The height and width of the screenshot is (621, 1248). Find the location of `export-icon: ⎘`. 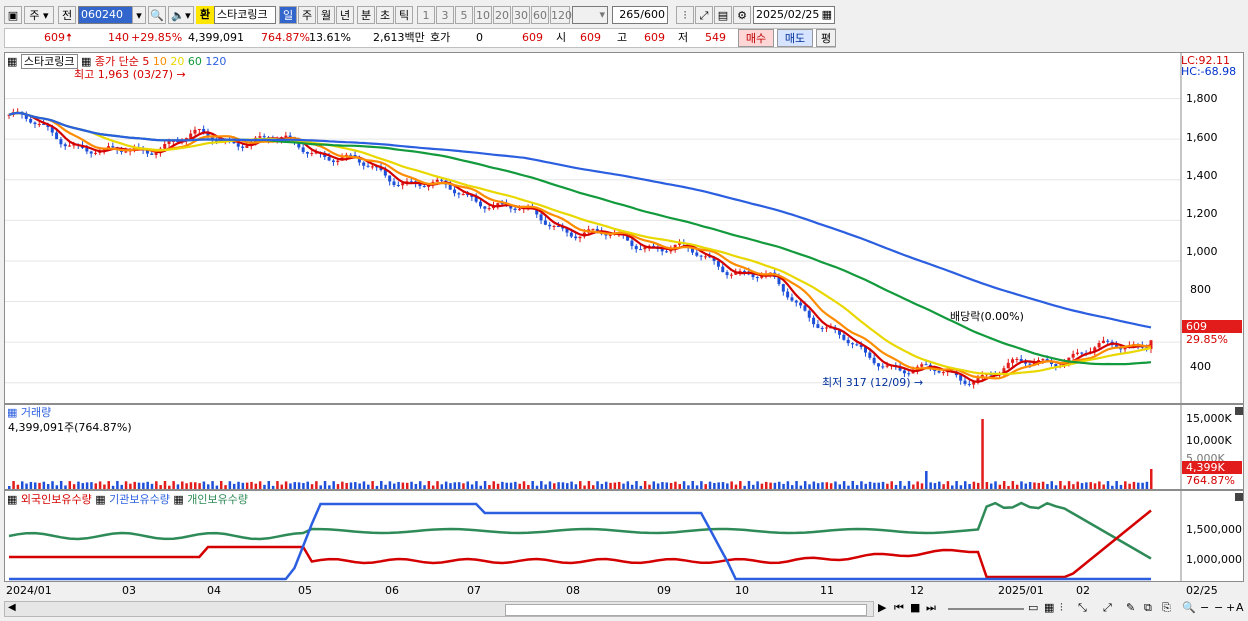

export-icon: ⎘ is located at coordinates (1166, 608).